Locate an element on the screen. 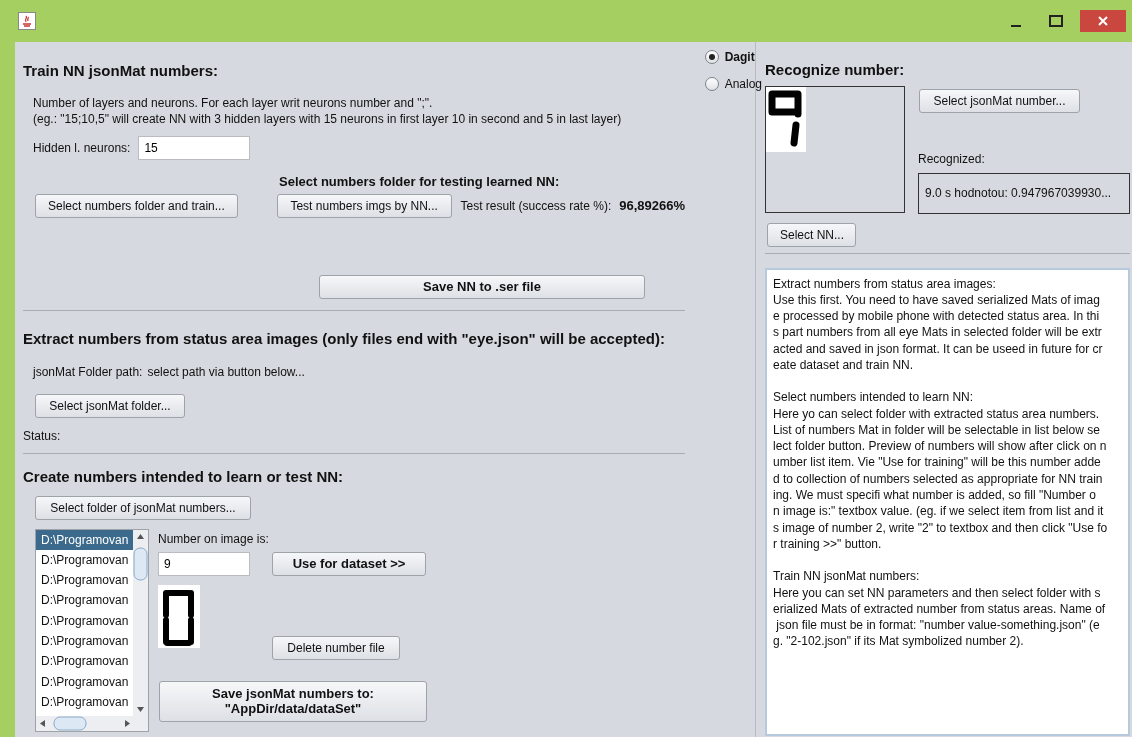  help-text-line: Select numbers intended to learn NN: is located at coordinates (874, 397).